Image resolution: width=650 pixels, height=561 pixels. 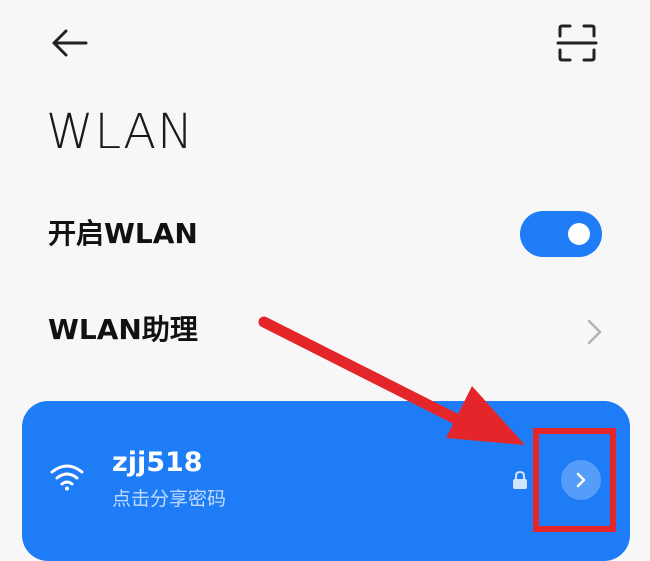 I want to click on scan-qr-icon, so click(x=577, y=43).